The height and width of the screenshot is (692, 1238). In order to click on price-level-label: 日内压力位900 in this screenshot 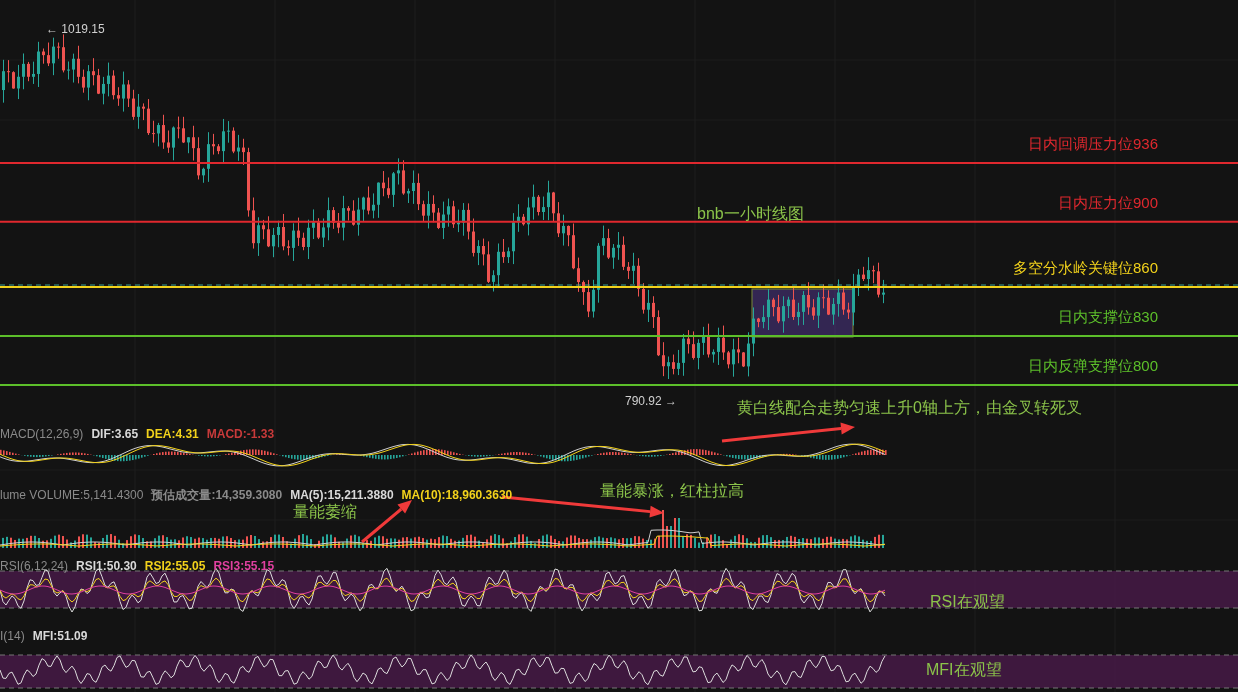, I will do `click(1107, 202)`.